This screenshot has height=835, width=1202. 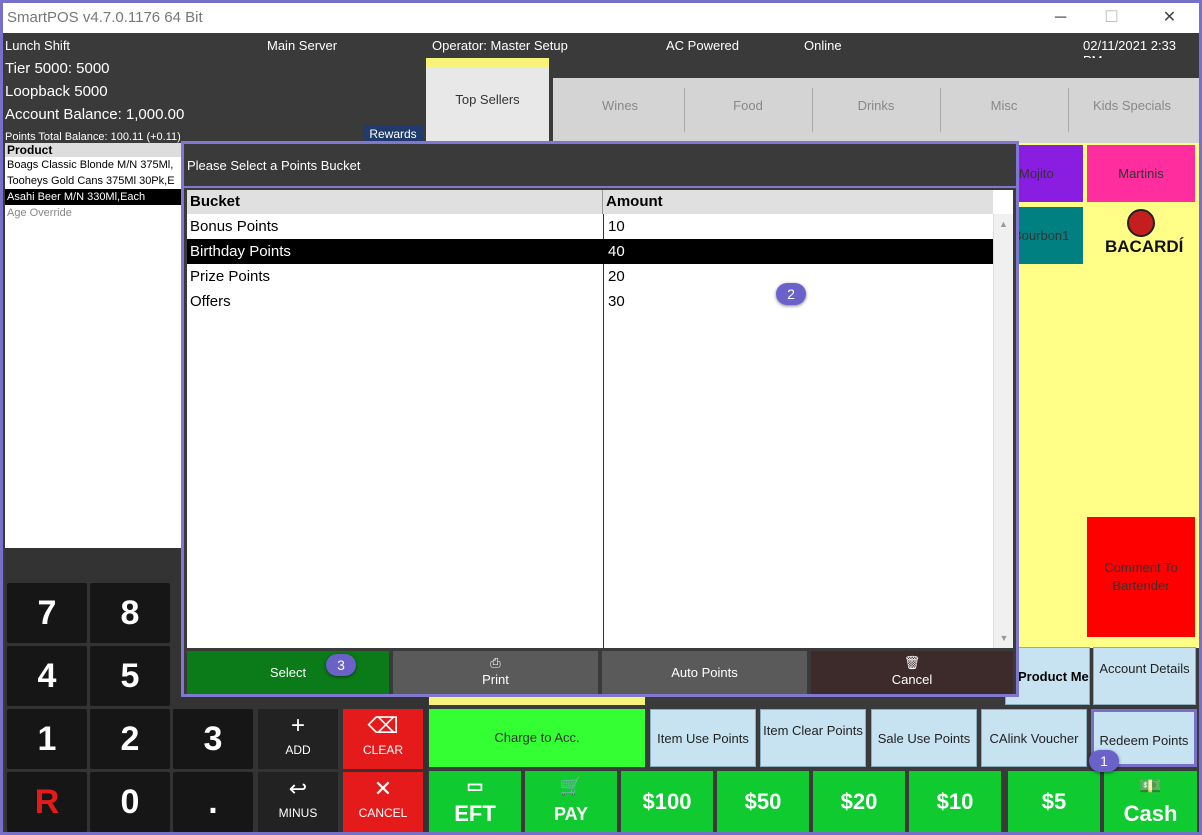 What do you see at coordinates (47, 802) in the screenshot?
I see `key-r: R` at bounding box center [47, 802].